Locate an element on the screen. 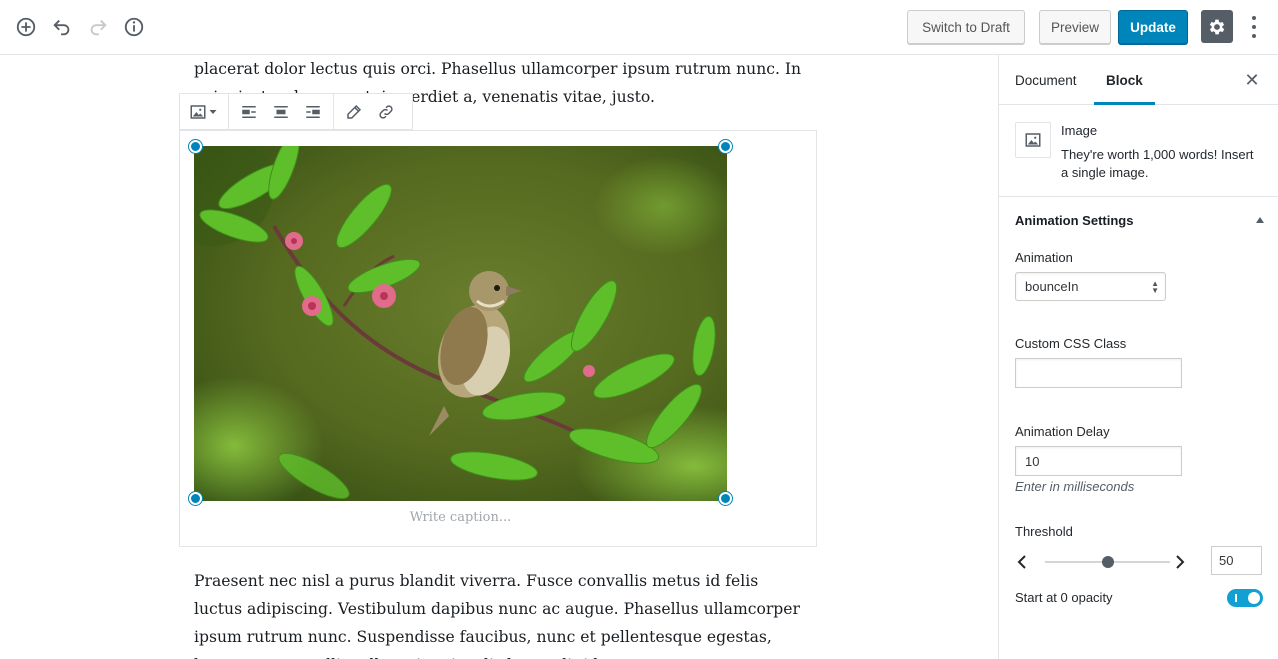 The height and width of the screenshot is (659, 1278). chevron-left-icon is located at coordinates (1022, 562).